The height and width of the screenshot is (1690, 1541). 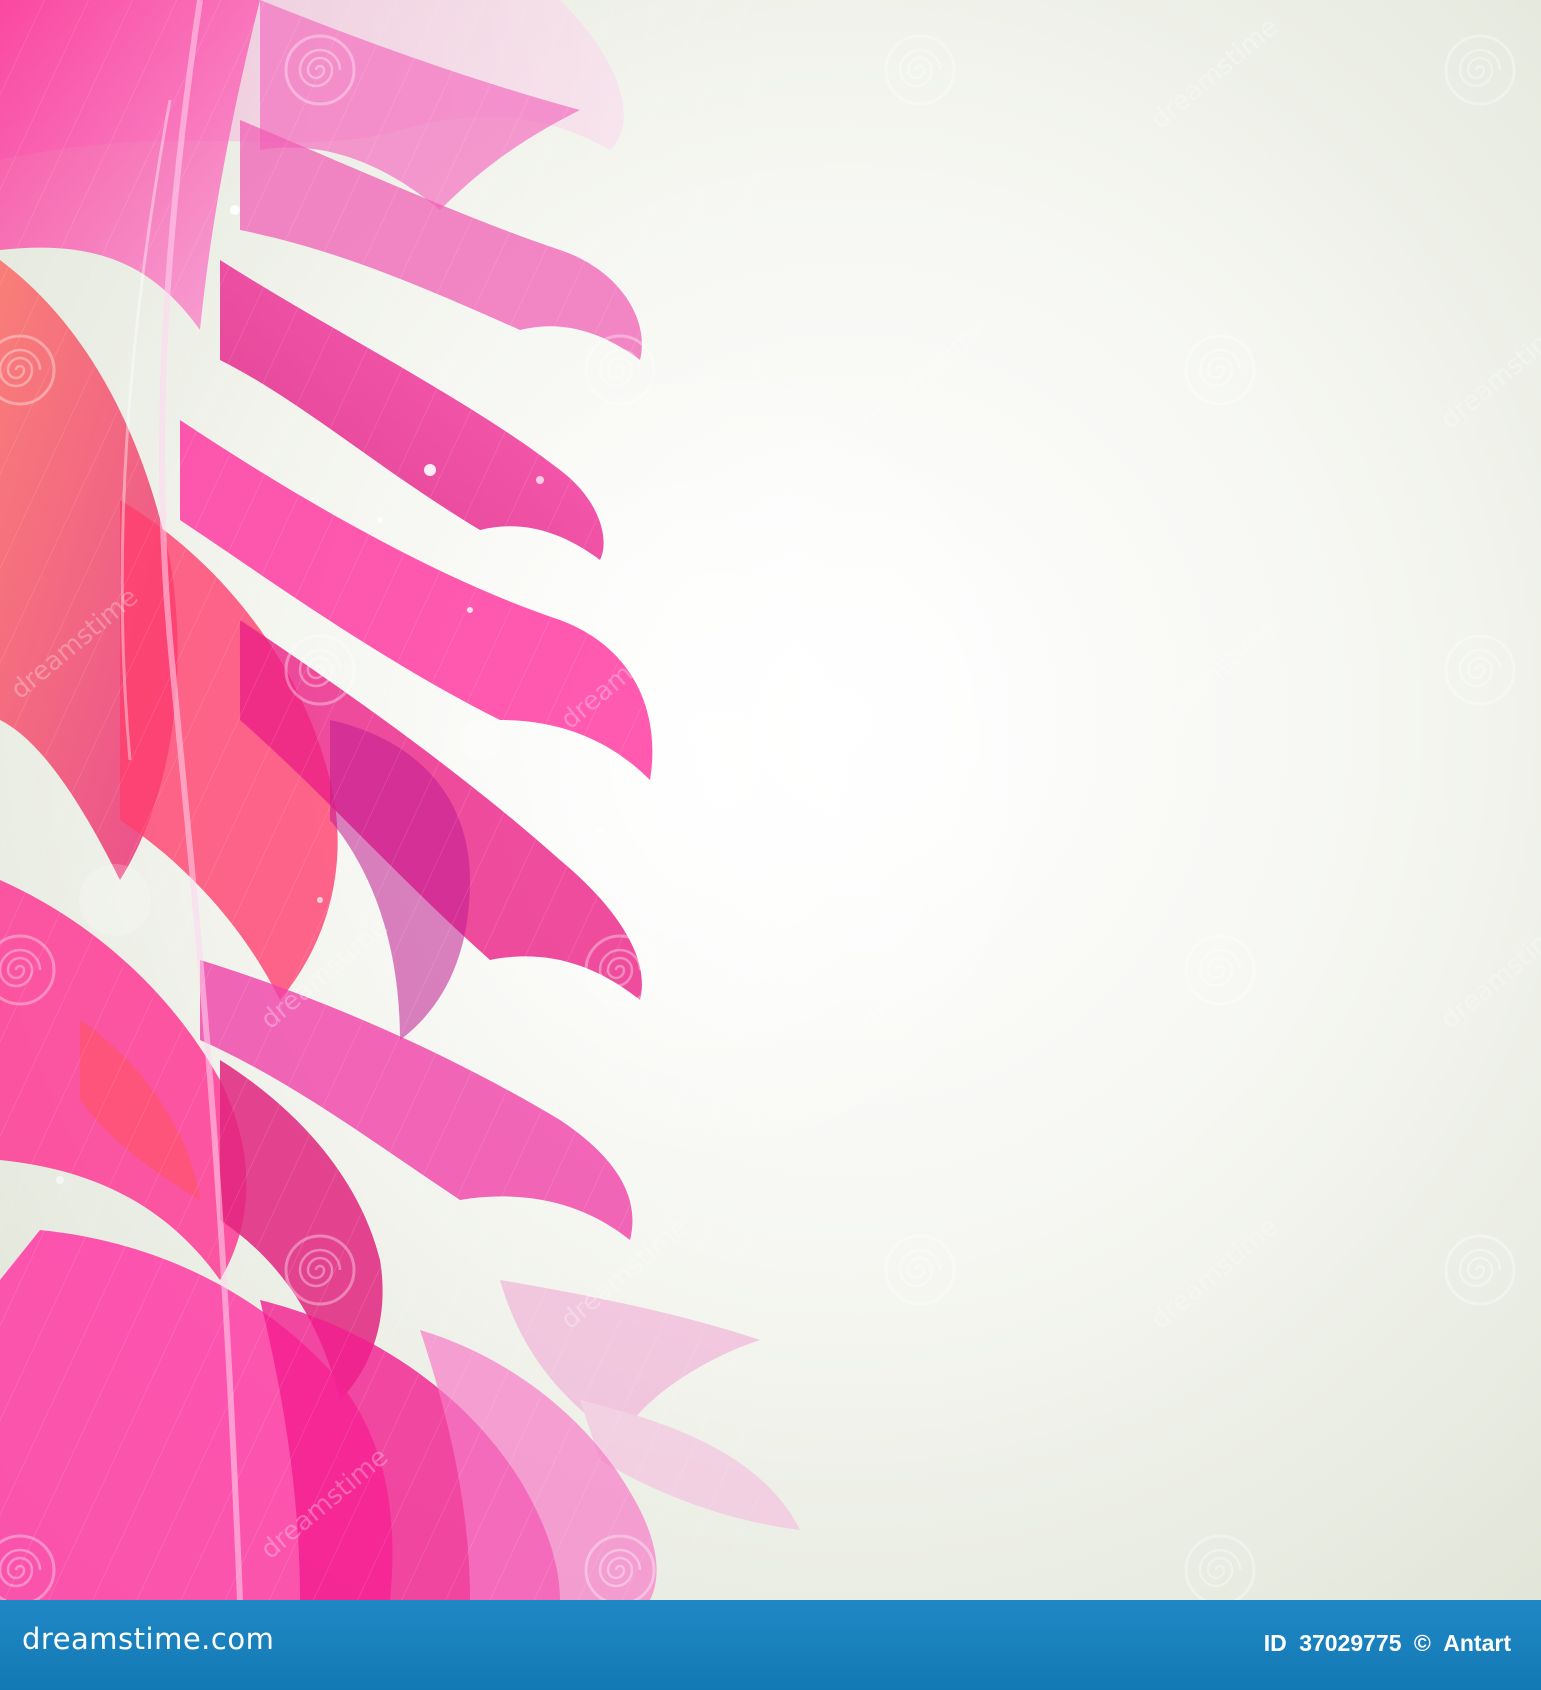 What do you see at coordinates (148, 1639) in the screenshot?
I see `dreamstime-logo: dreamstime.com` at bounding box center [148, 1639].